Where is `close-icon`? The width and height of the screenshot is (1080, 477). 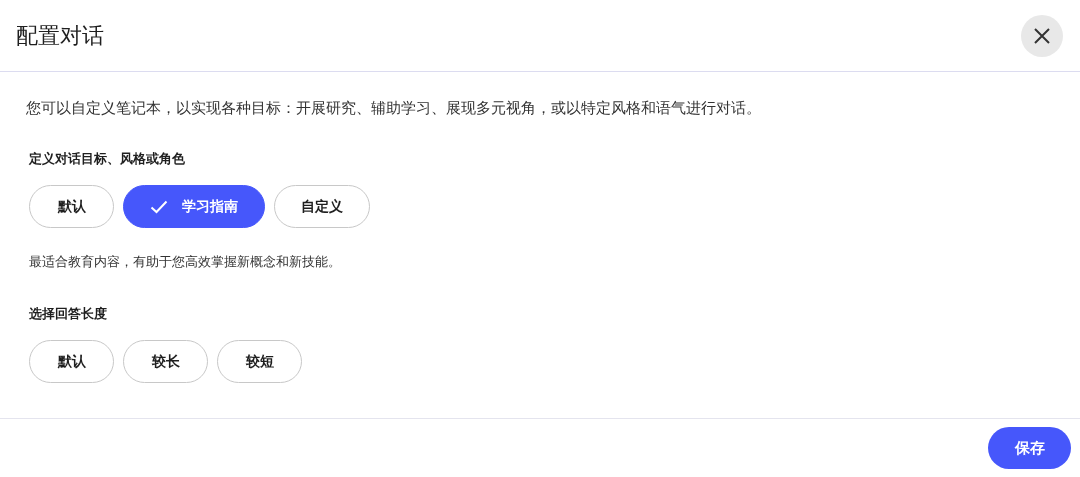 close-icon is located at coordinates (1042, 35).